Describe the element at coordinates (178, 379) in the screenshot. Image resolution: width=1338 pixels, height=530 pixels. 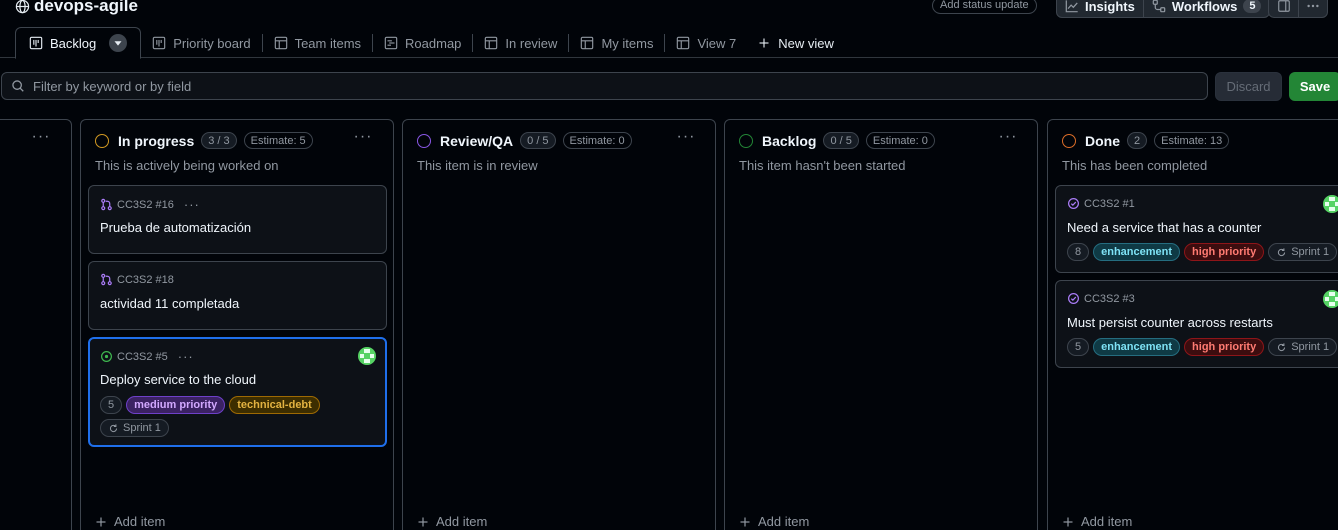
I see `card-title: Deploy service to the cloud` at that location.